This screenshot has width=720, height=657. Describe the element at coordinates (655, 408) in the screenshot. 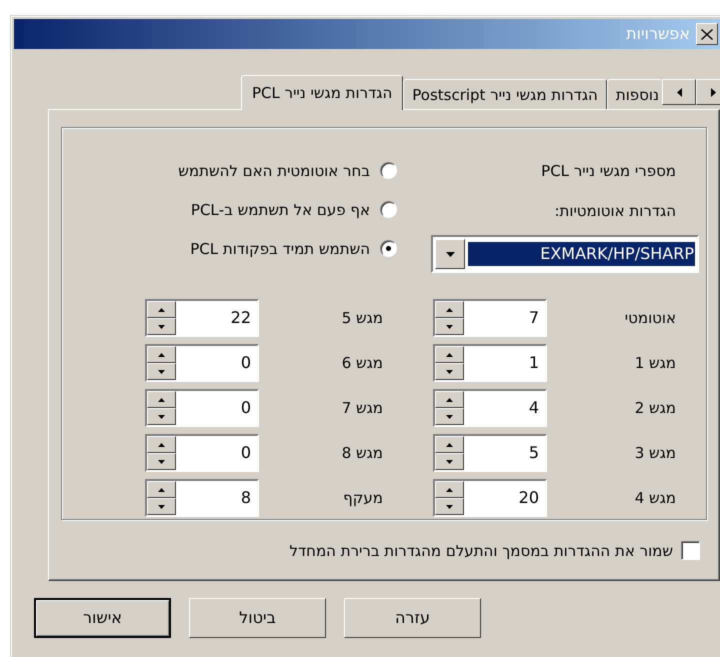

I see `tray-label: מגש 2` at that location.